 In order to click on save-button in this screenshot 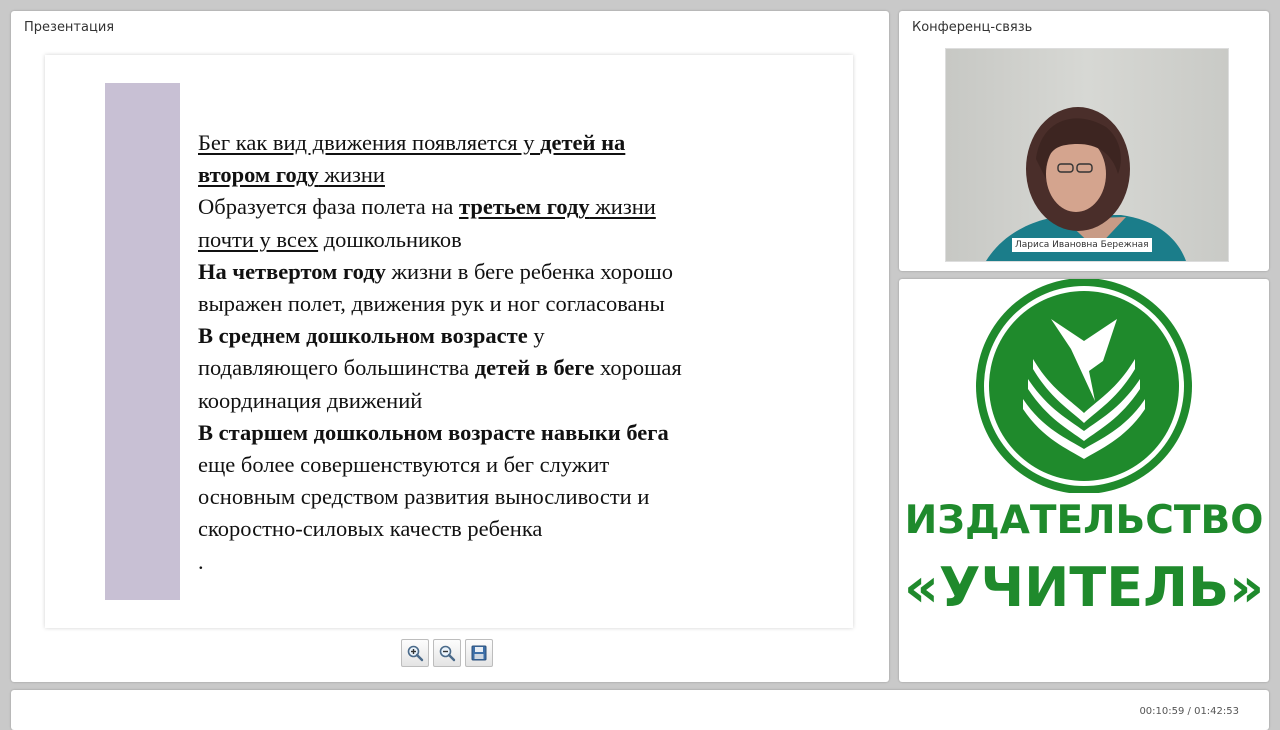, I will do `click(479, 653)`.